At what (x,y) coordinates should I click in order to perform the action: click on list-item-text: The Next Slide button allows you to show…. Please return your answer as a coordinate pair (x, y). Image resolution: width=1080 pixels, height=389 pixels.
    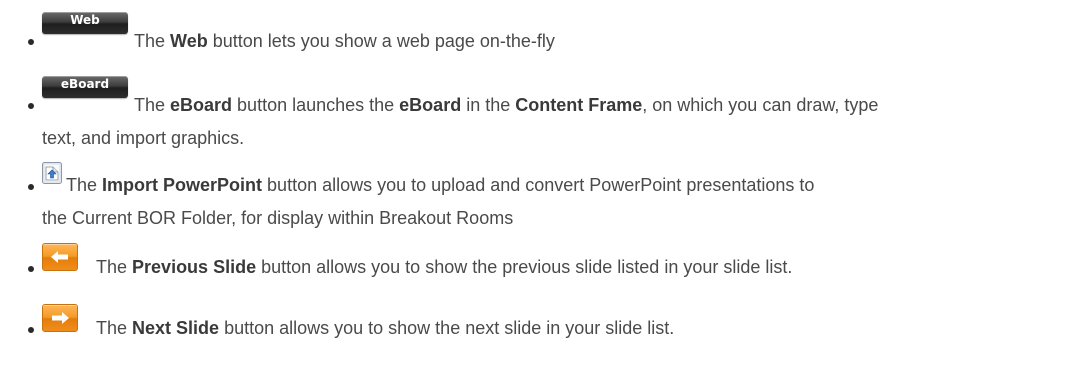
    Looking at the image, I should click on (385, 328).